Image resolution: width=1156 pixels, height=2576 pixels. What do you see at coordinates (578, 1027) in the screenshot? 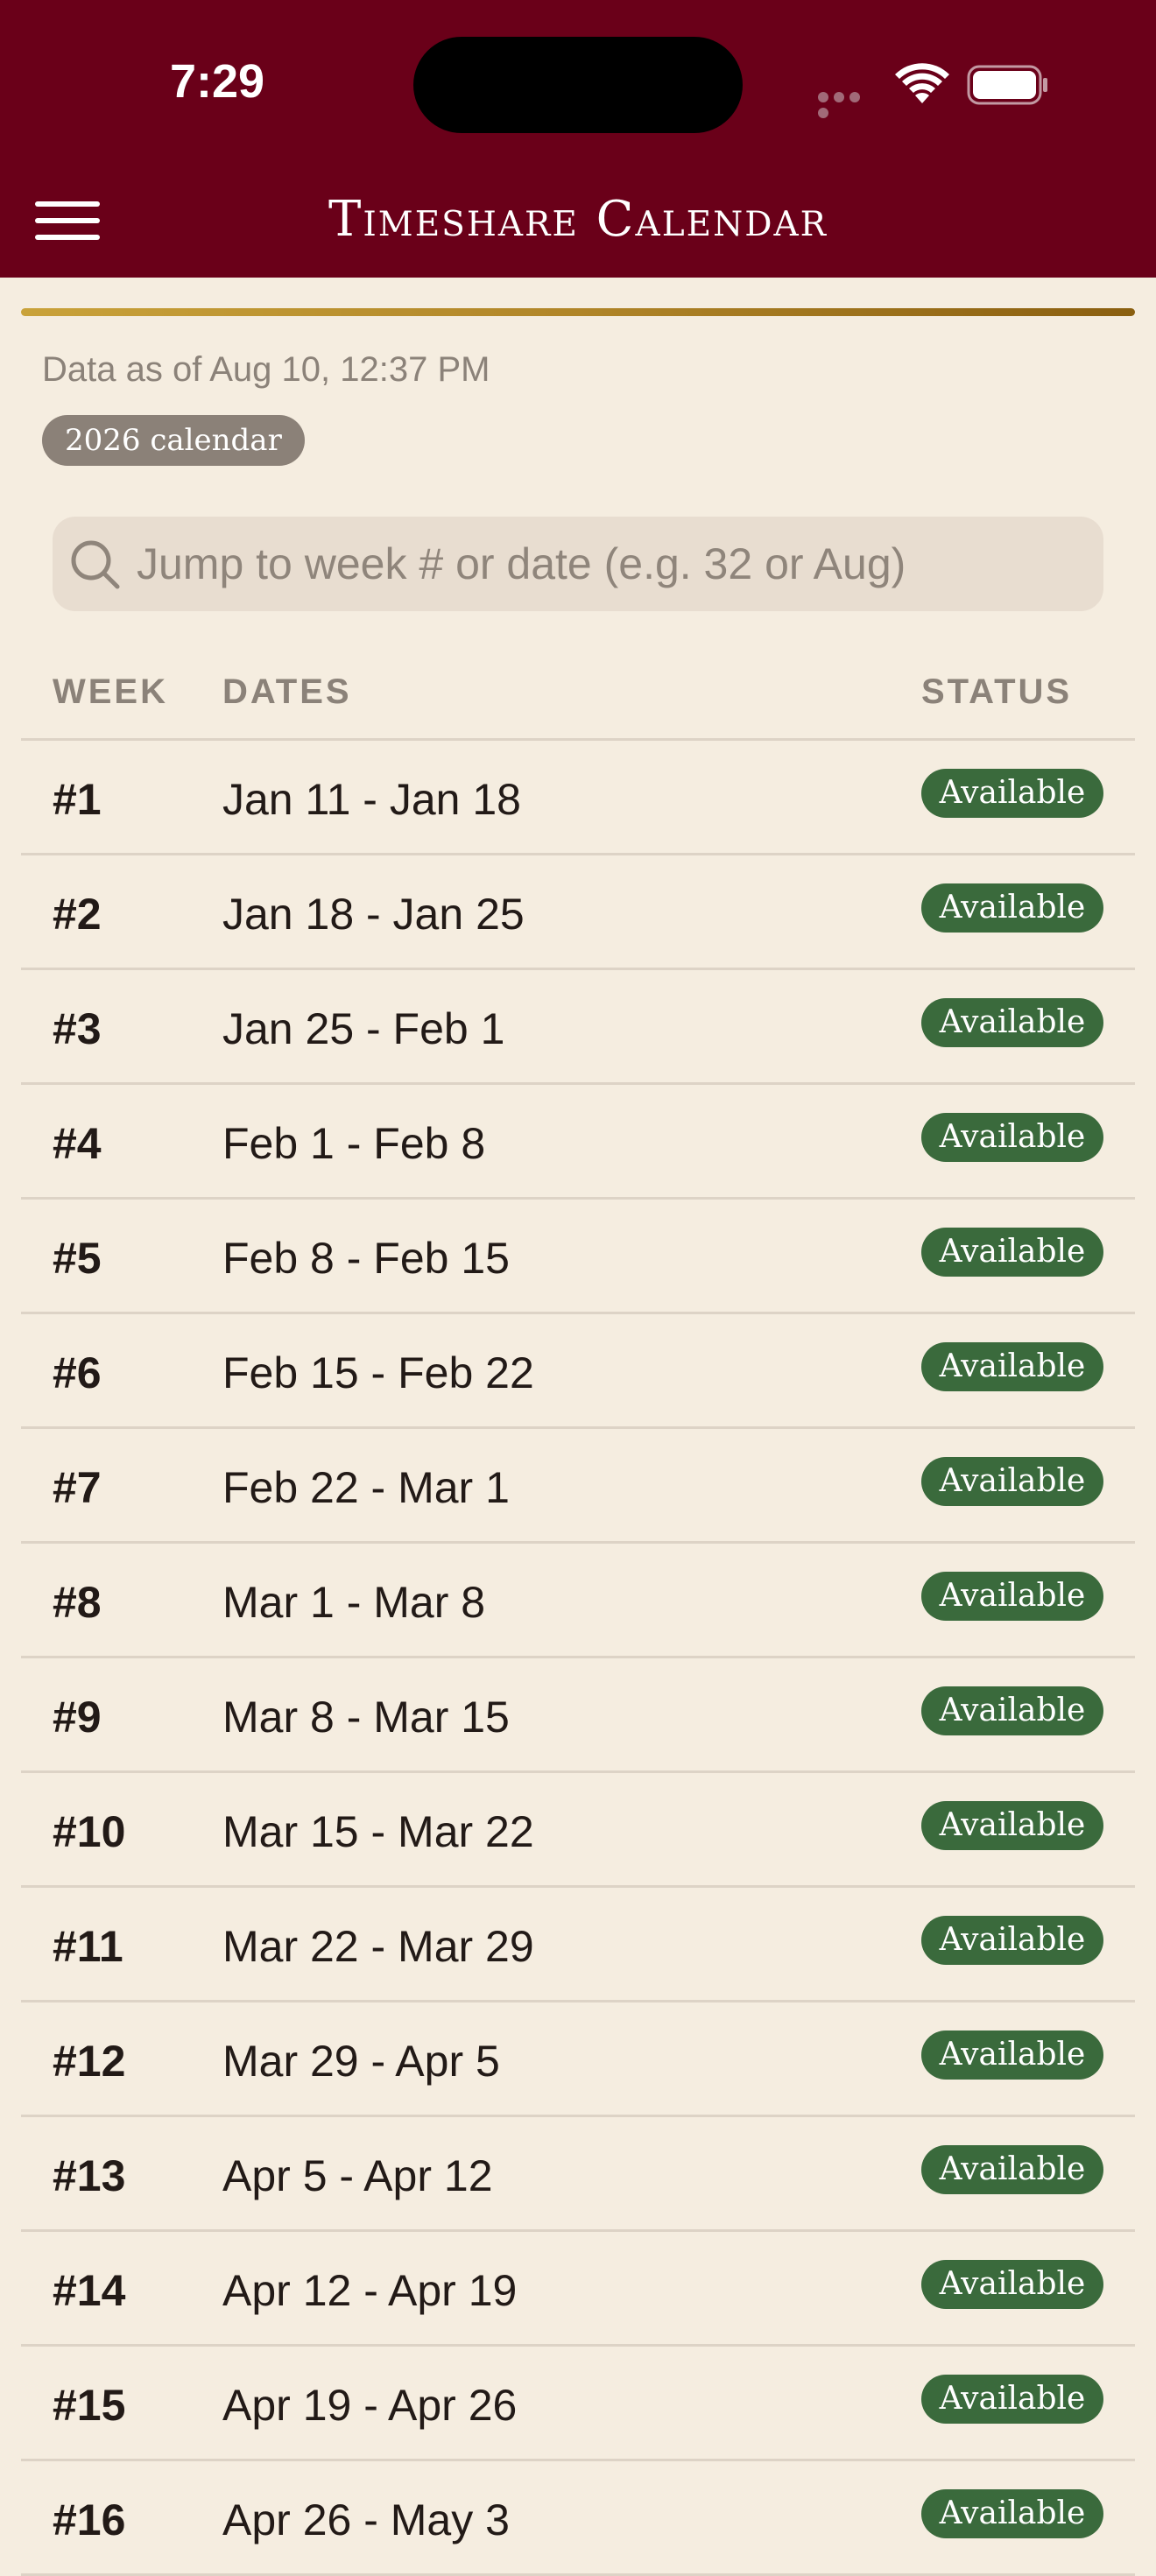
I see `table-row: #3 Jan 25 - Feb 1 Available` at bounding box center [578, 1027].